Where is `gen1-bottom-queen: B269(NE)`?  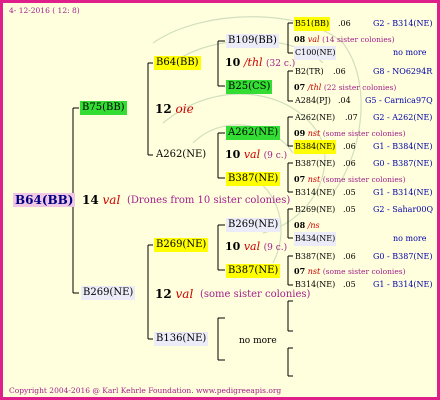 gen1-bottom-queen: B269(NE) is located at coordinates (108, 293).